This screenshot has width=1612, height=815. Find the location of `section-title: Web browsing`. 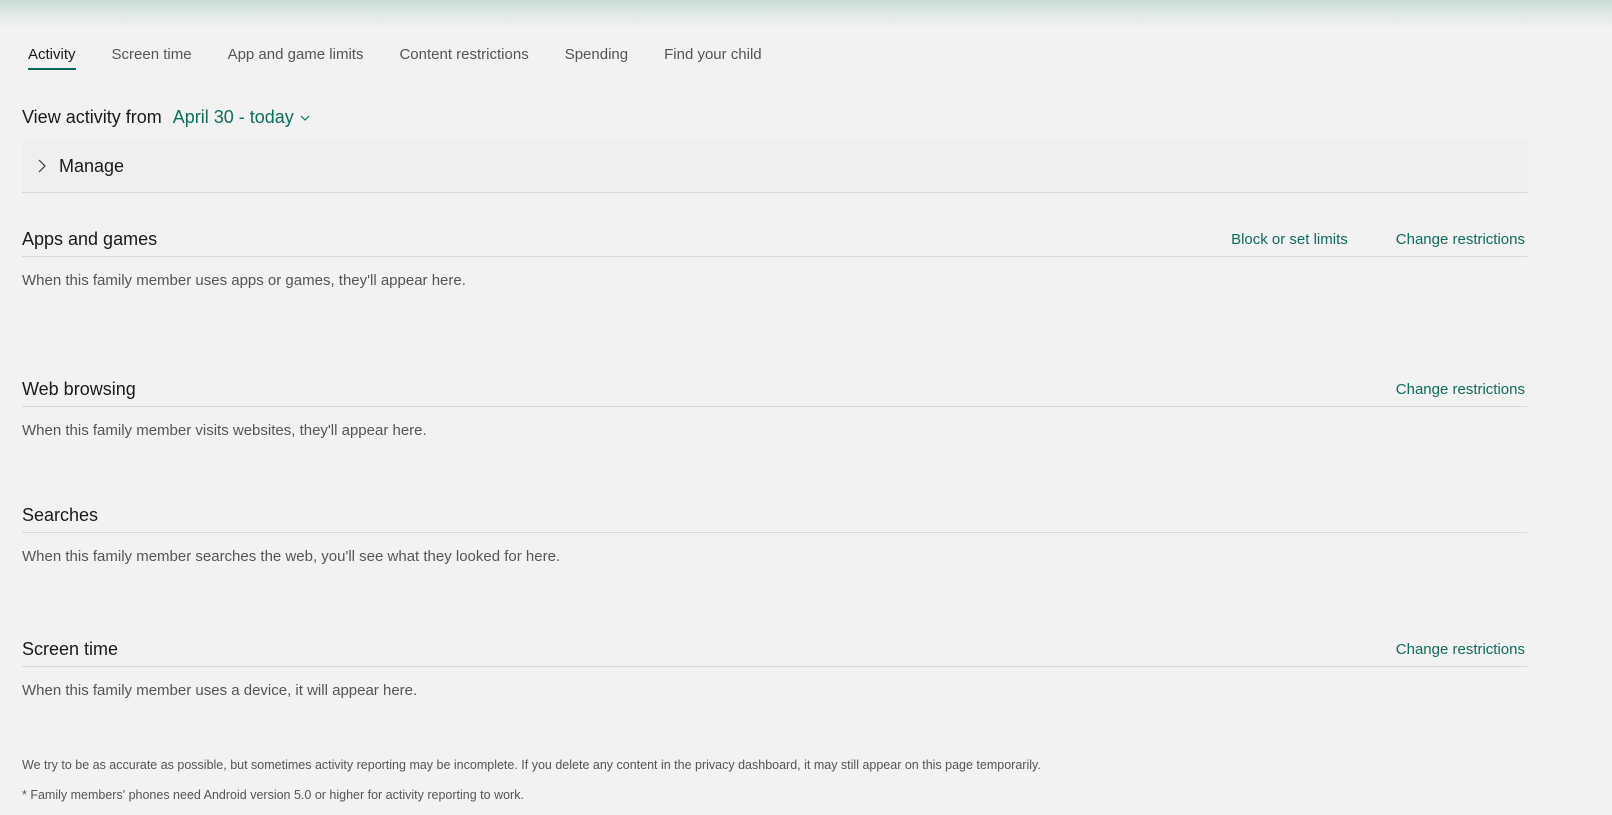

section-title: Web browsing is located at coordinates (79, 388).